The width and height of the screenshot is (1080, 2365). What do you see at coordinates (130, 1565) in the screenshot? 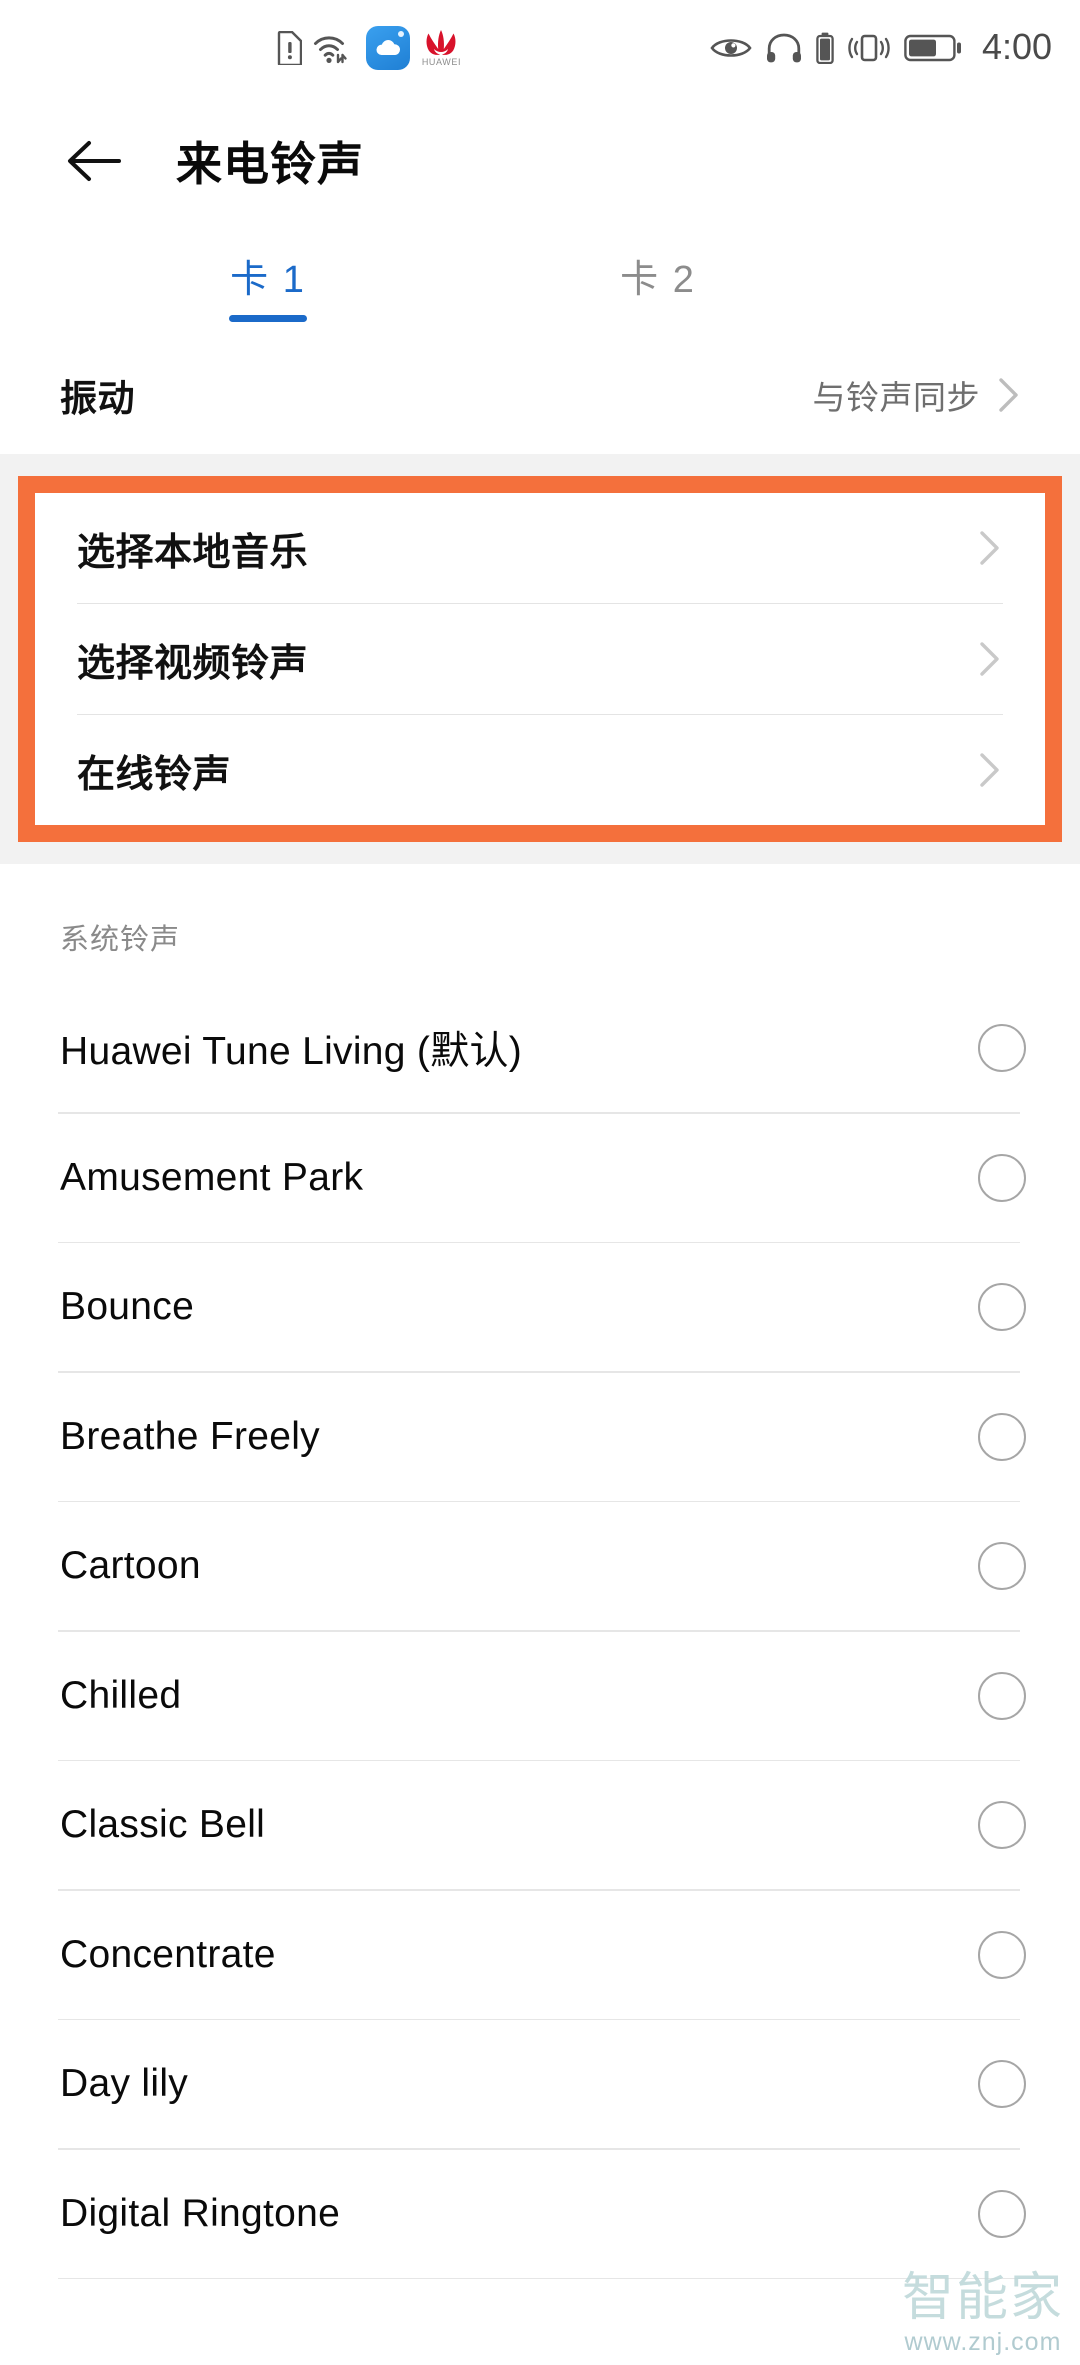
I see `ringtone-name: Cartoon` at bounding box center [130, 1565].